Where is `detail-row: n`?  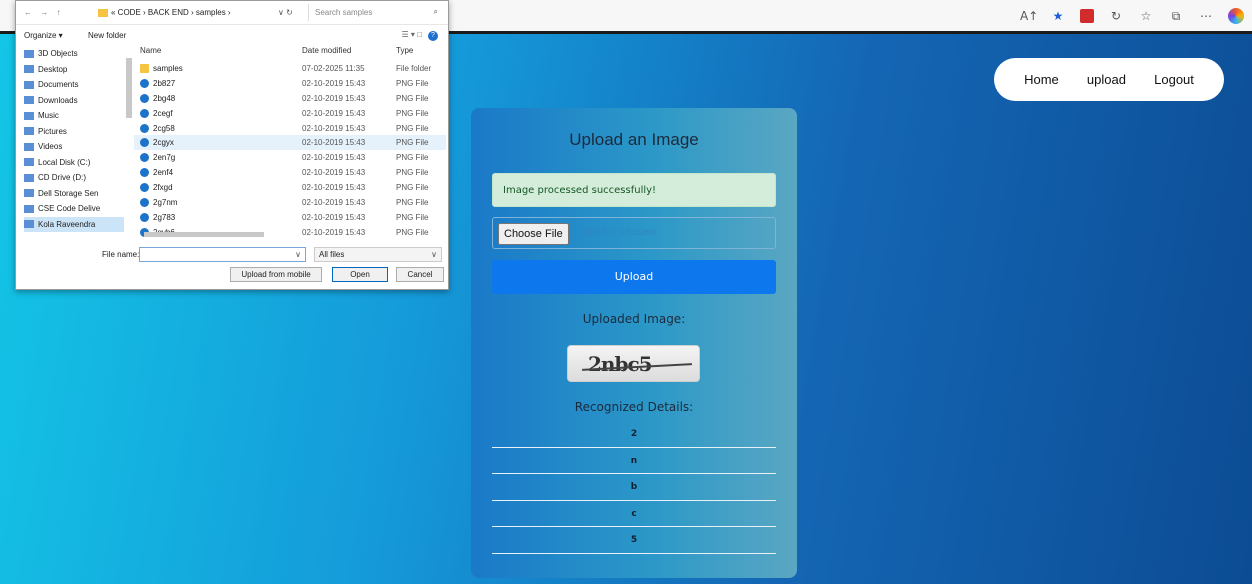
detail-row: n is located at coordinates (634, 461).